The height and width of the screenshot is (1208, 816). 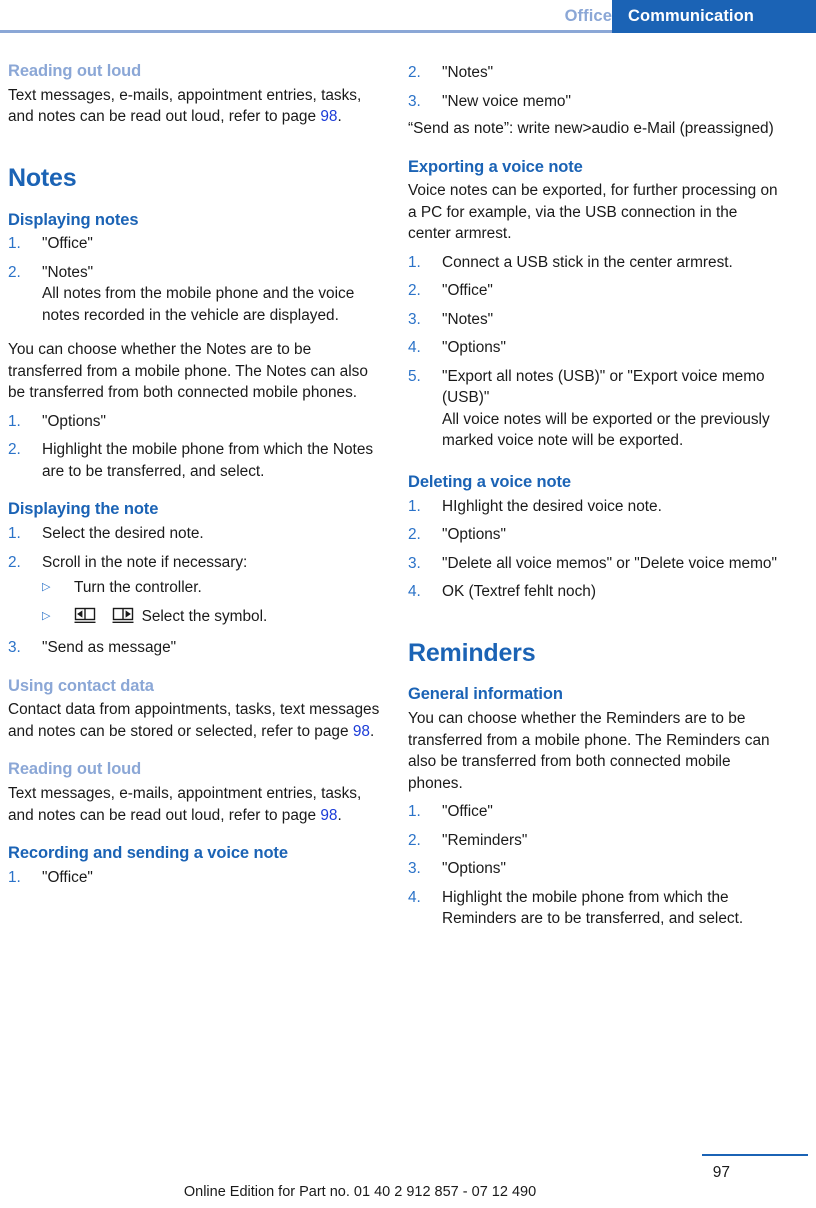 What do you see at coordinates (485, 840) in the screenshot?
I see `list-item-text: "Reminders"` at bounding box center [485, 840].